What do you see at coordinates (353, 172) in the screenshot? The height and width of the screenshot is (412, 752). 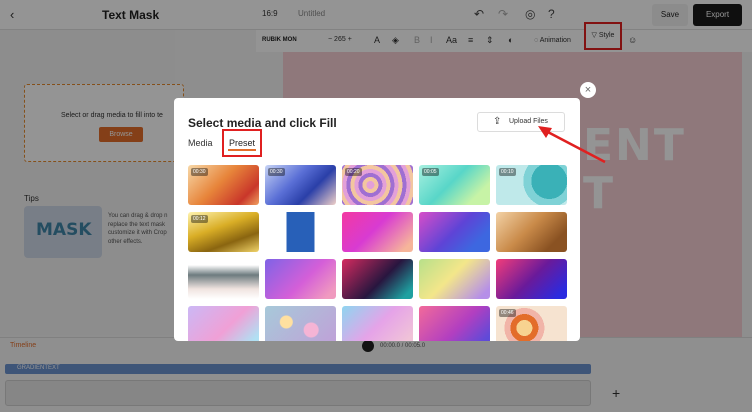 I see `tile-duration-badge: 00:20` at bounding box center [353, 172].